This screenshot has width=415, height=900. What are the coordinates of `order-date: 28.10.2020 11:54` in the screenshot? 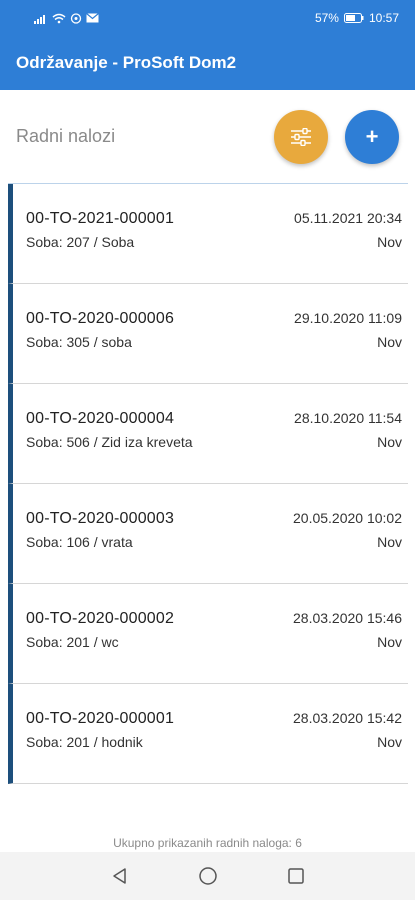 It's located at (348, 418).